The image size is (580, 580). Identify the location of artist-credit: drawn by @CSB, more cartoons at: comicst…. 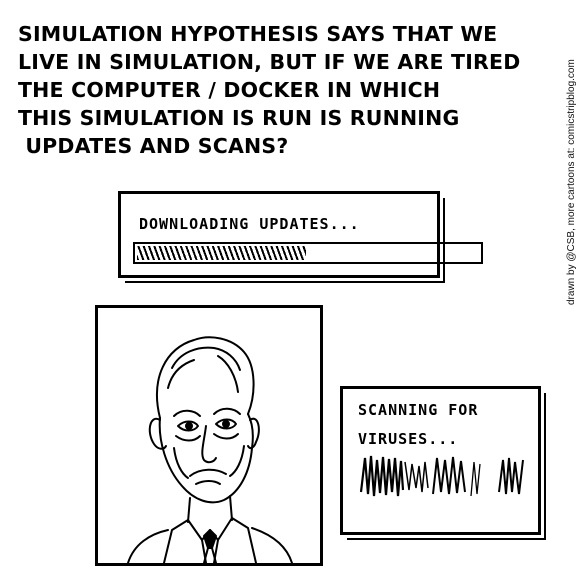
(571, 182).